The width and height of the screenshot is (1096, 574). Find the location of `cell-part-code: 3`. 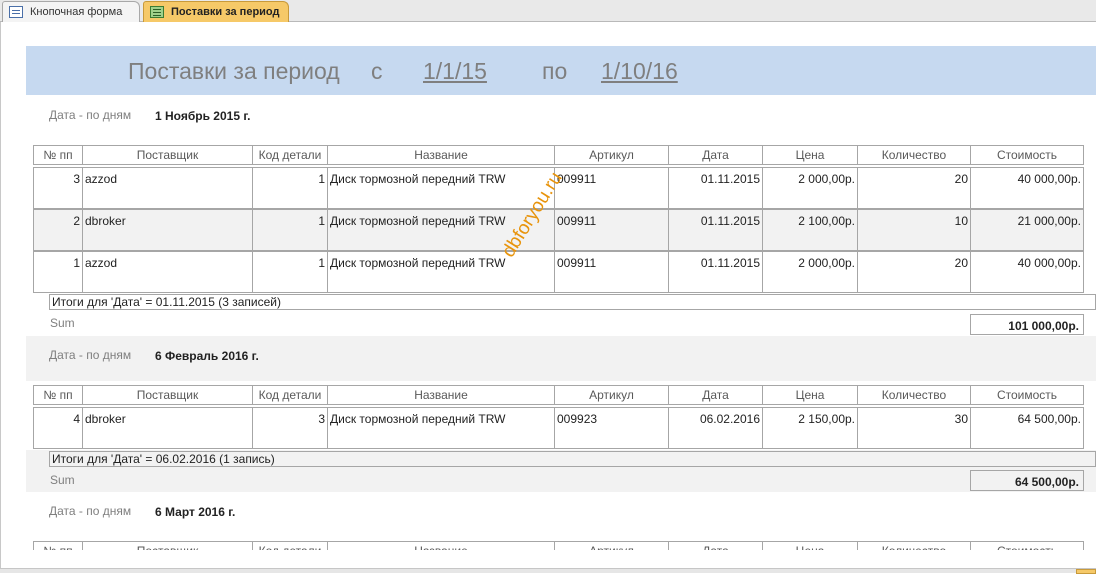

cell-part-code: 3 is located at coordinates (290, 428).